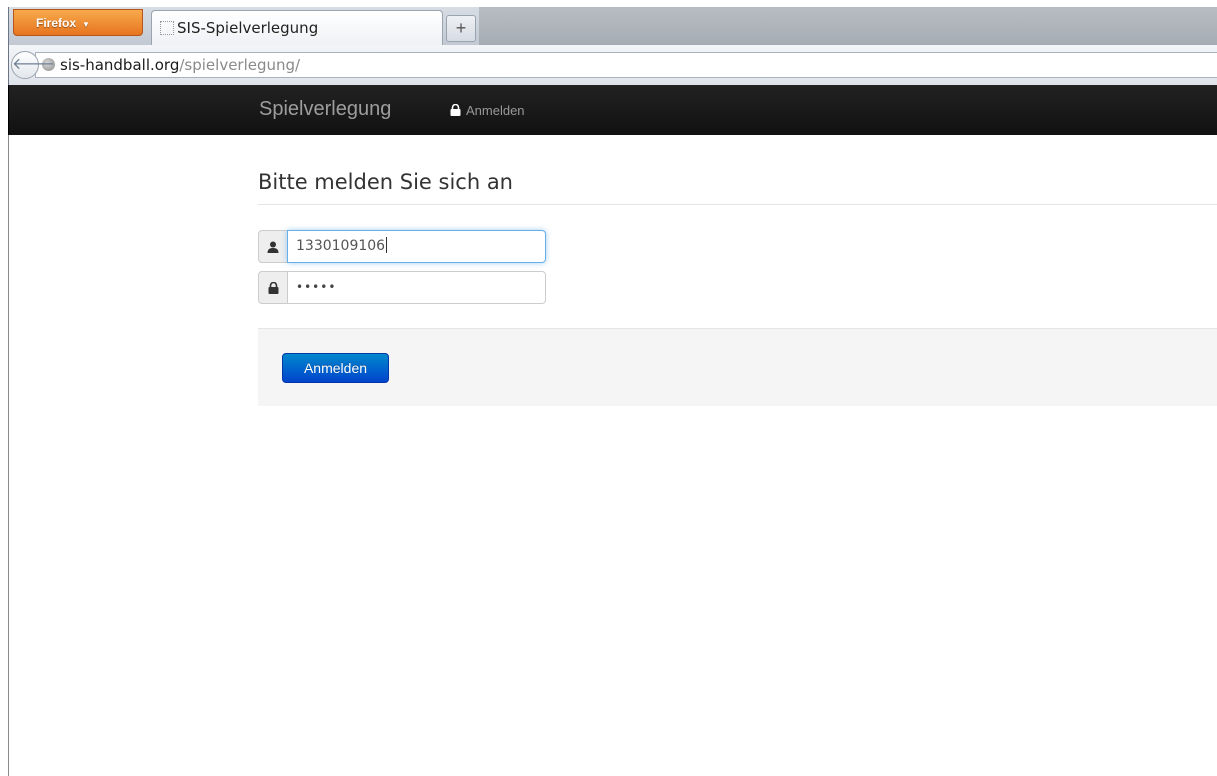  I want to click on firefox-menu-button: Firefox ▼, so click(78, 22).